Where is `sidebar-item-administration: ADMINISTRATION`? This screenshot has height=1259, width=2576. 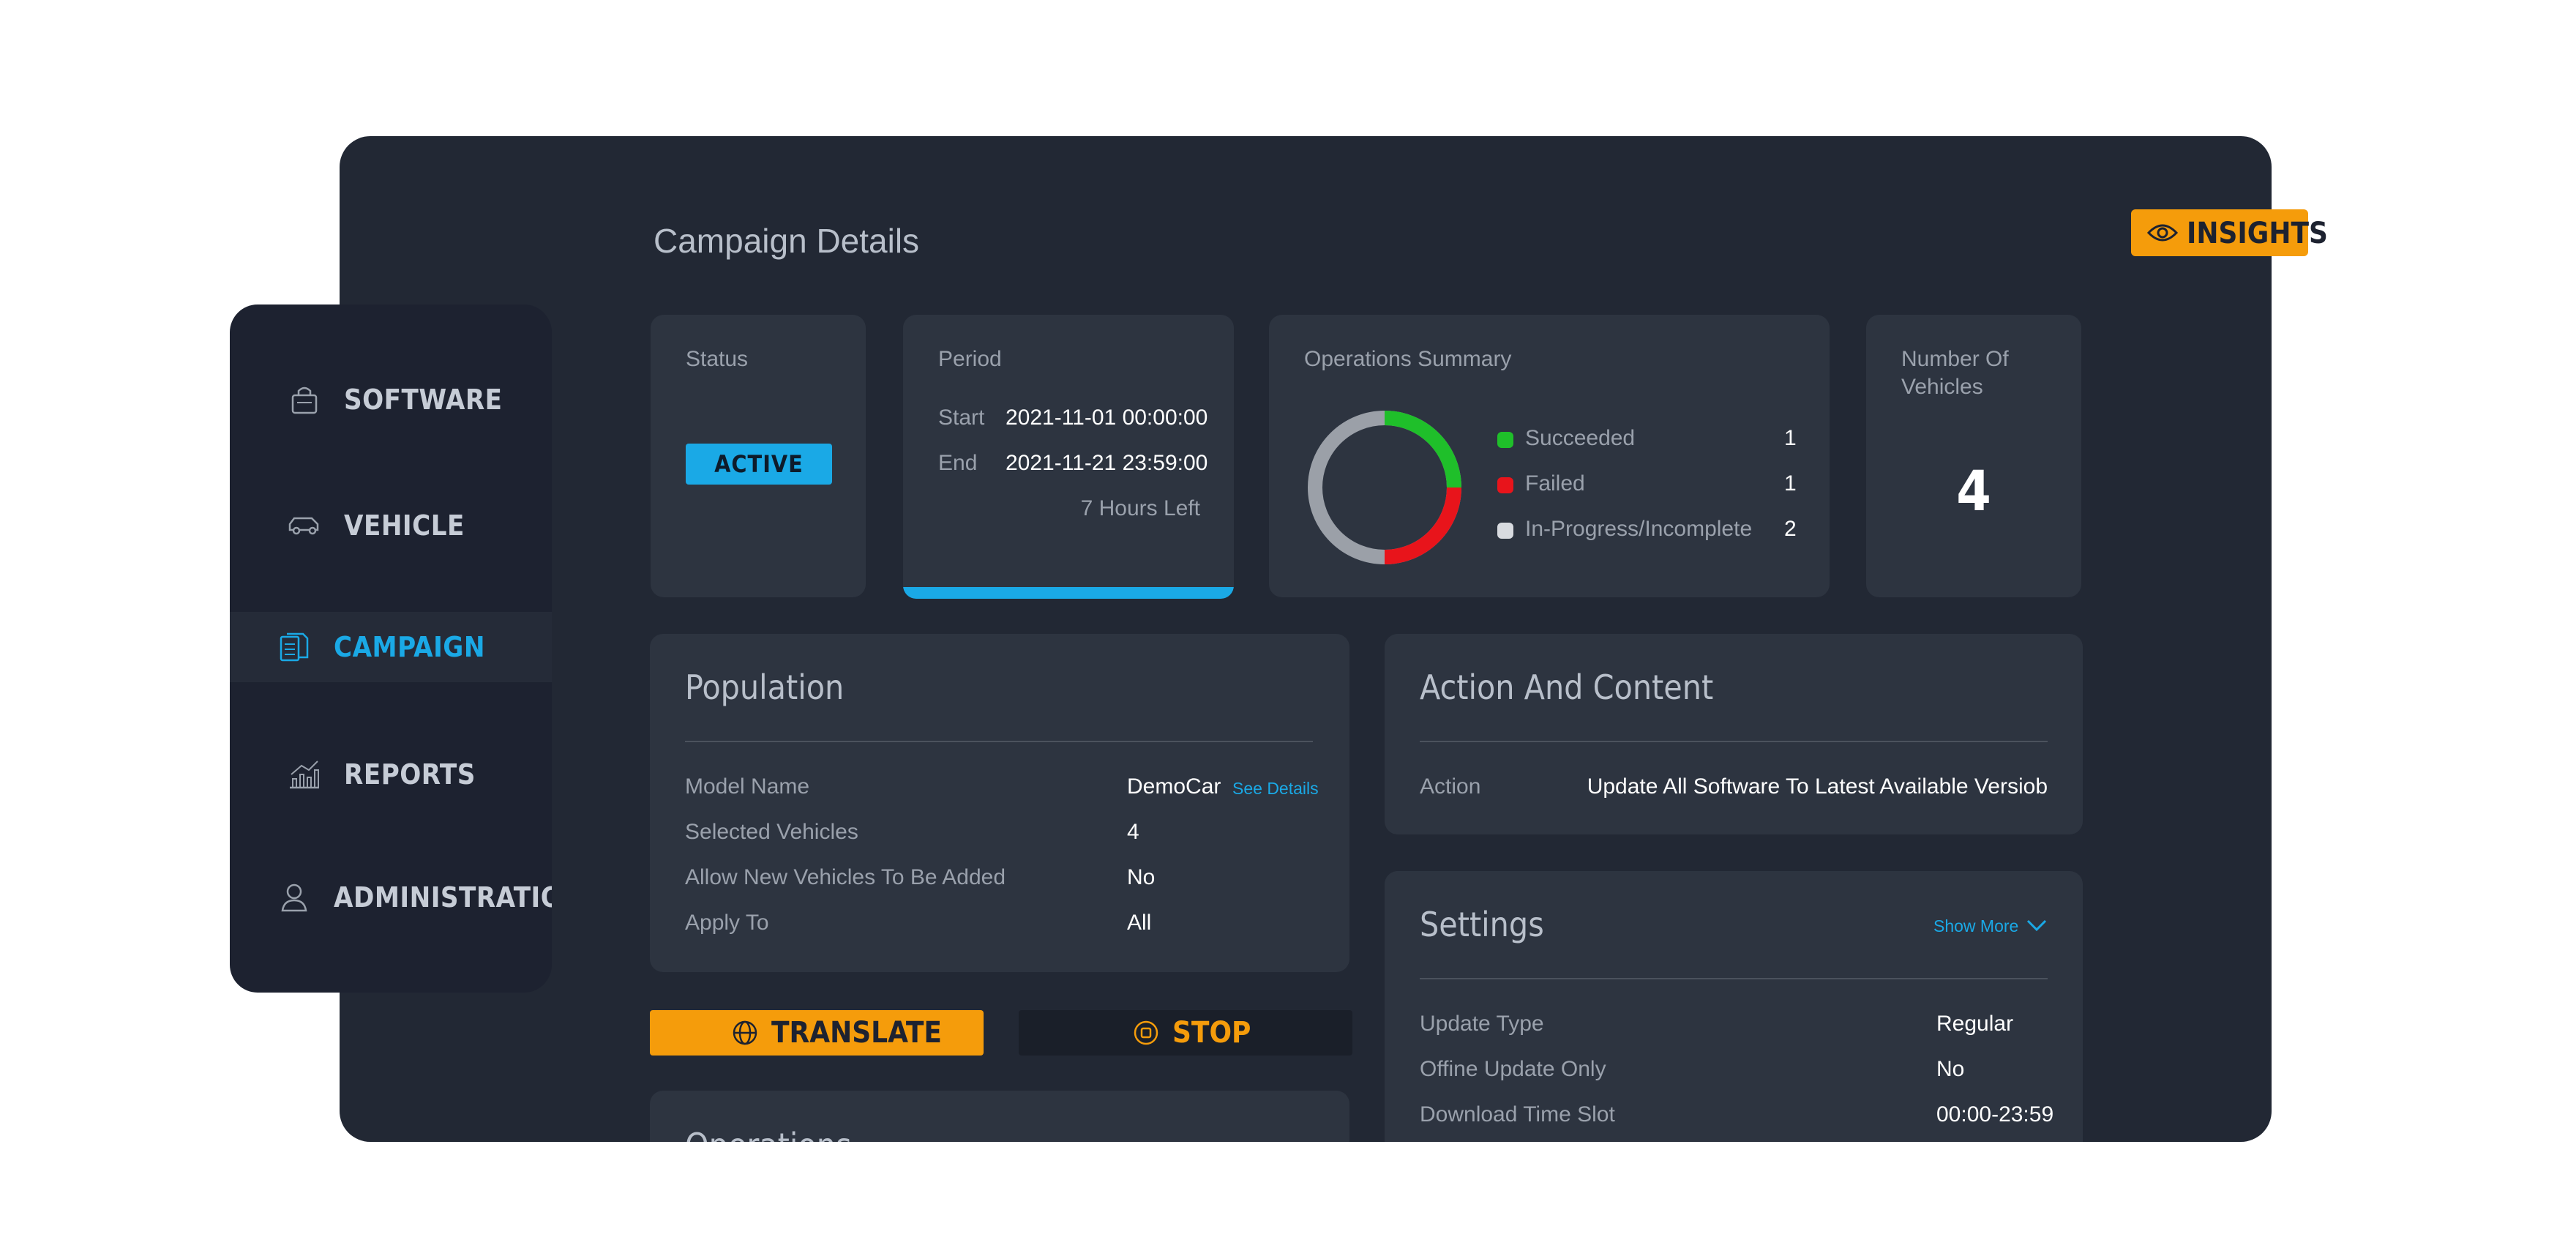
sidebar-item-administration: ADMINISTRATION is located at coordinates (391, 897).